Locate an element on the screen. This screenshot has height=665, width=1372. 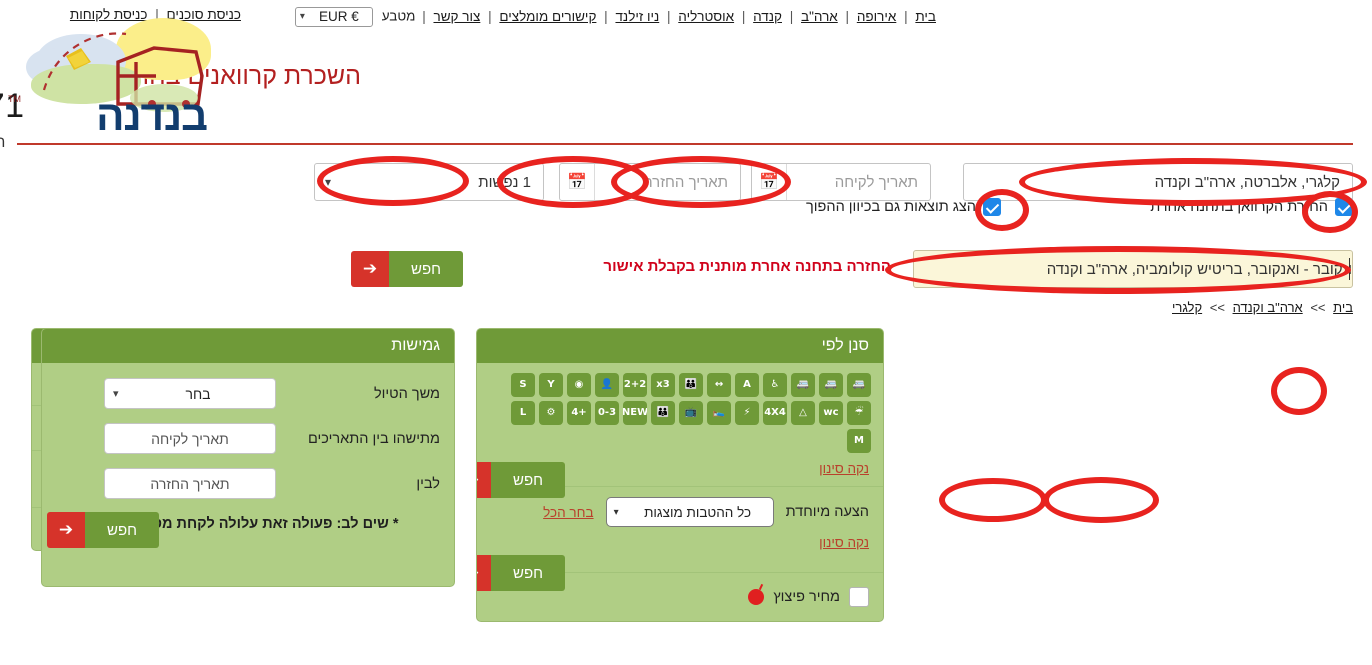
select-all-link: בחר הכל is located at coordinates (569, 512).